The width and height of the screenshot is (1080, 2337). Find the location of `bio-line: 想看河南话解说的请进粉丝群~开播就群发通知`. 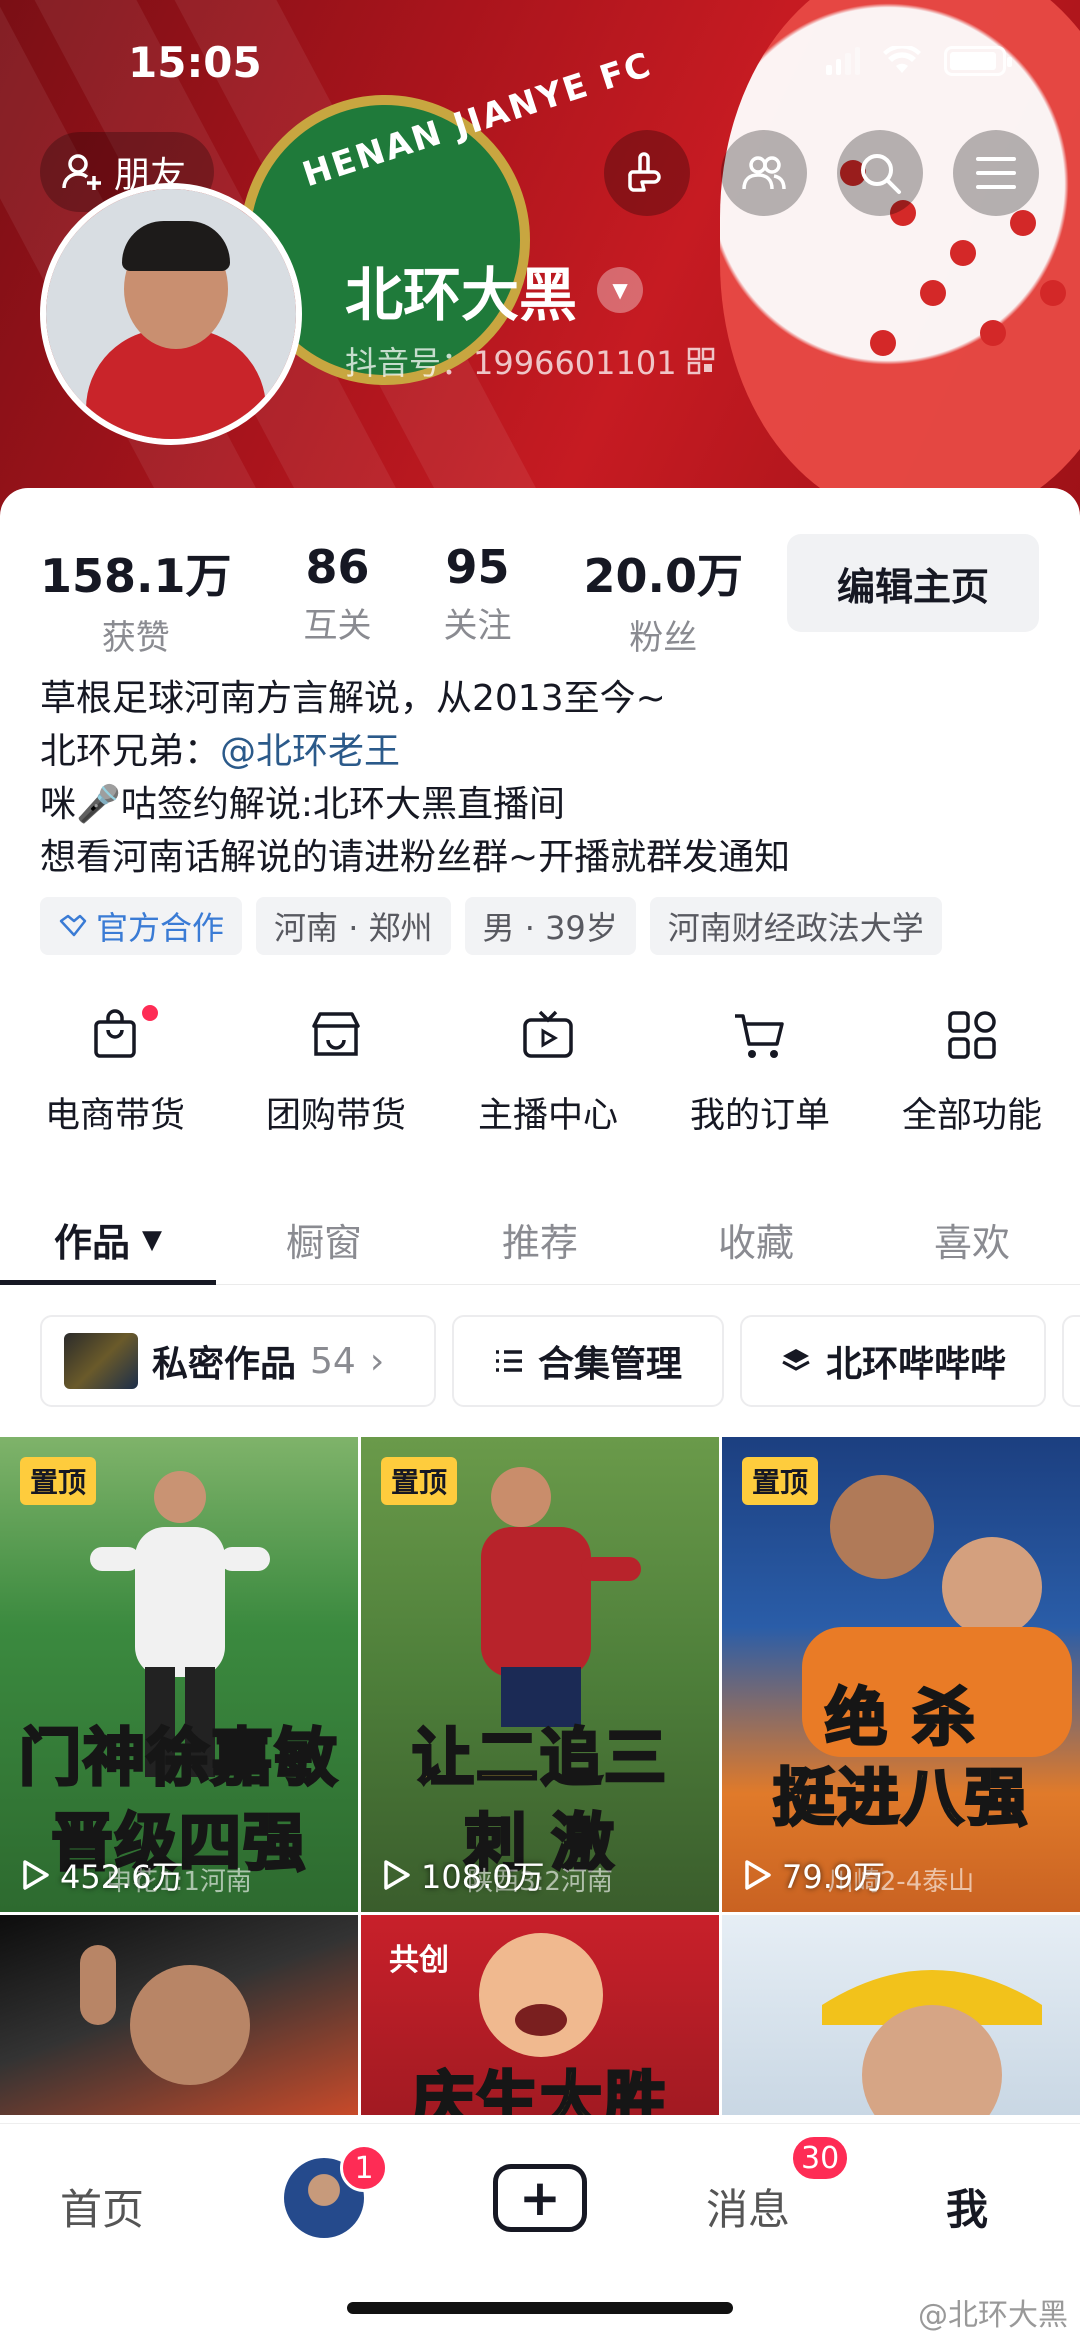

bio-line: 想看河南话解说的请进粉丝群~开播就群发通知 is located at coordinates (415, 857).